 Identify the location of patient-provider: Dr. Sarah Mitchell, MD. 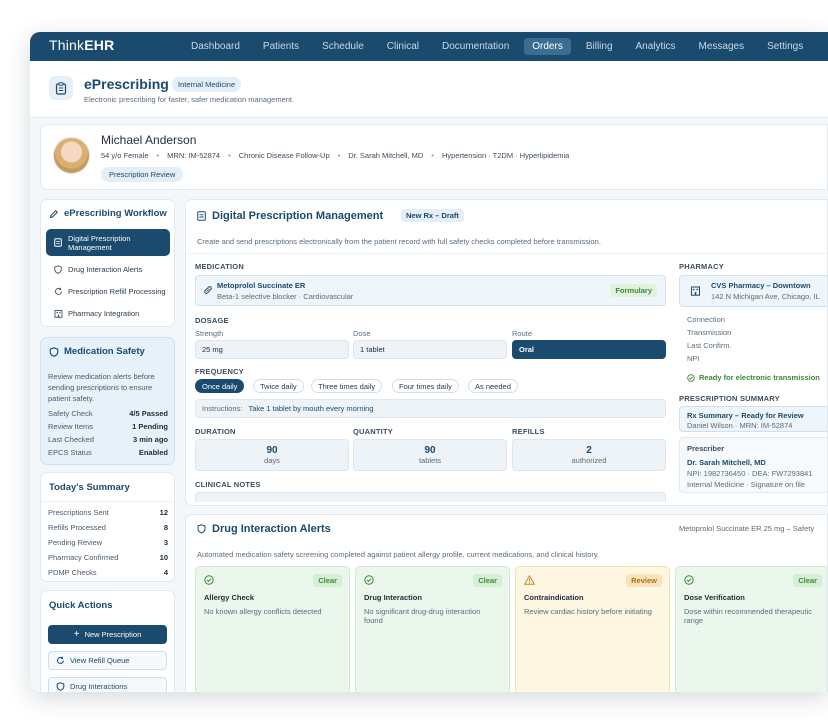
(386, 155).